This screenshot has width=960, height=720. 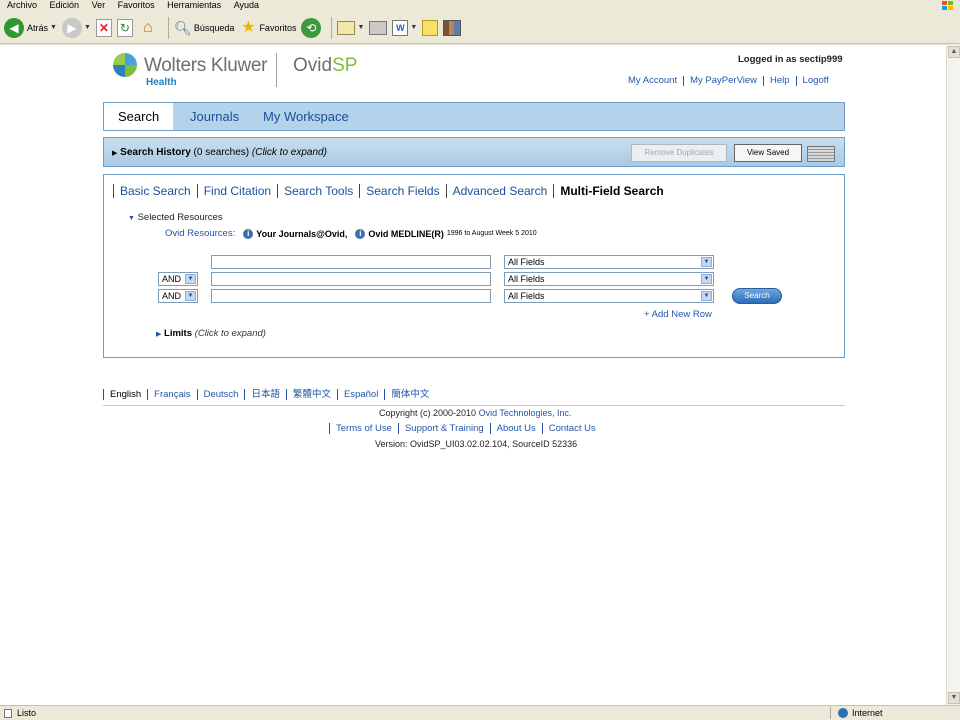 I want to click on scroll-up-icon: ▲, so click(x=954, y=52).